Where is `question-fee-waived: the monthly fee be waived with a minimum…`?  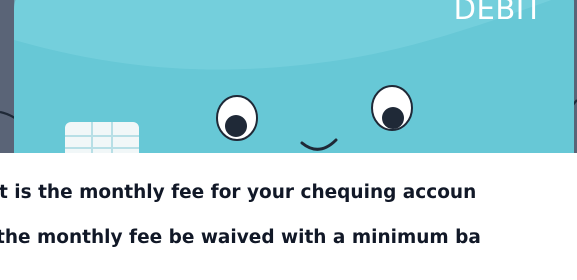
question-fee-waived: the monthly fee be waived with a minimum… is located at coordinates (240, 237).